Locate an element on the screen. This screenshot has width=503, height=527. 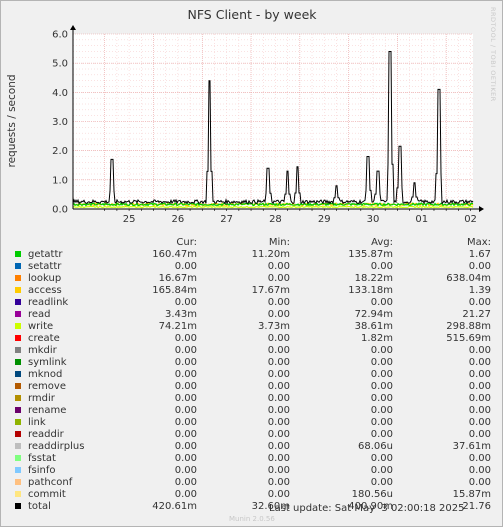
y-tick-label: 1.0 is located at coordinates (60, 180).